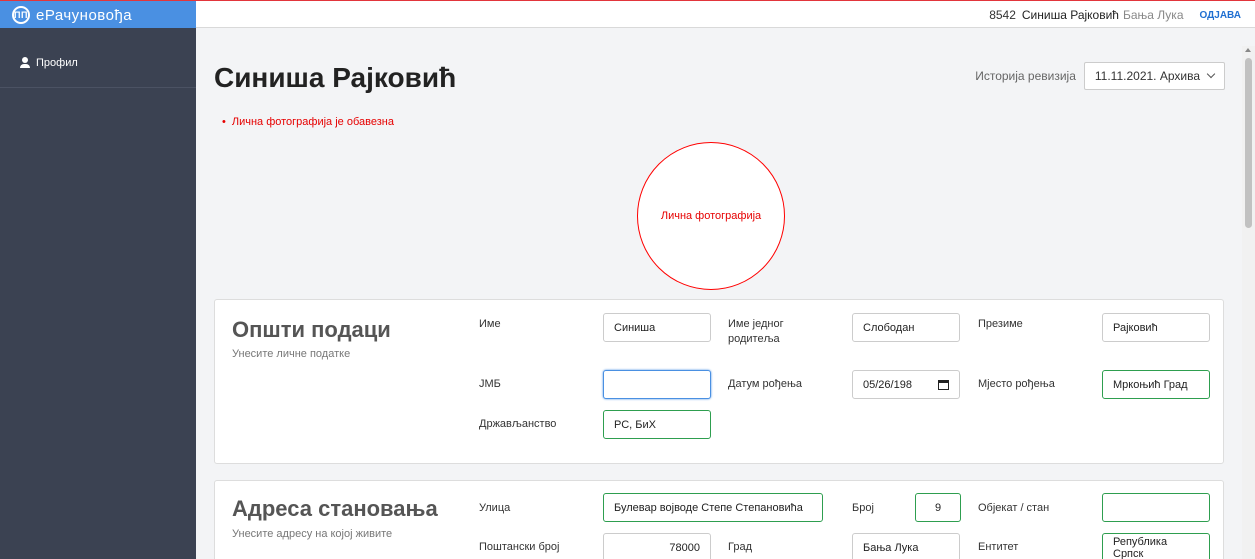  I want to click on jmb-input, so click(657, 384).